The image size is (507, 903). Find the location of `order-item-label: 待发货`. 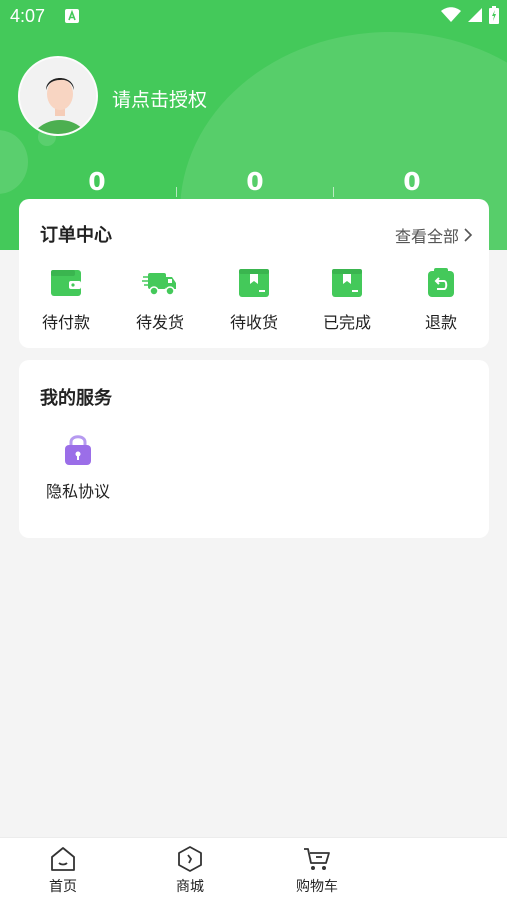

order-item-label: 待发货 is located at coordinates (159, 322).